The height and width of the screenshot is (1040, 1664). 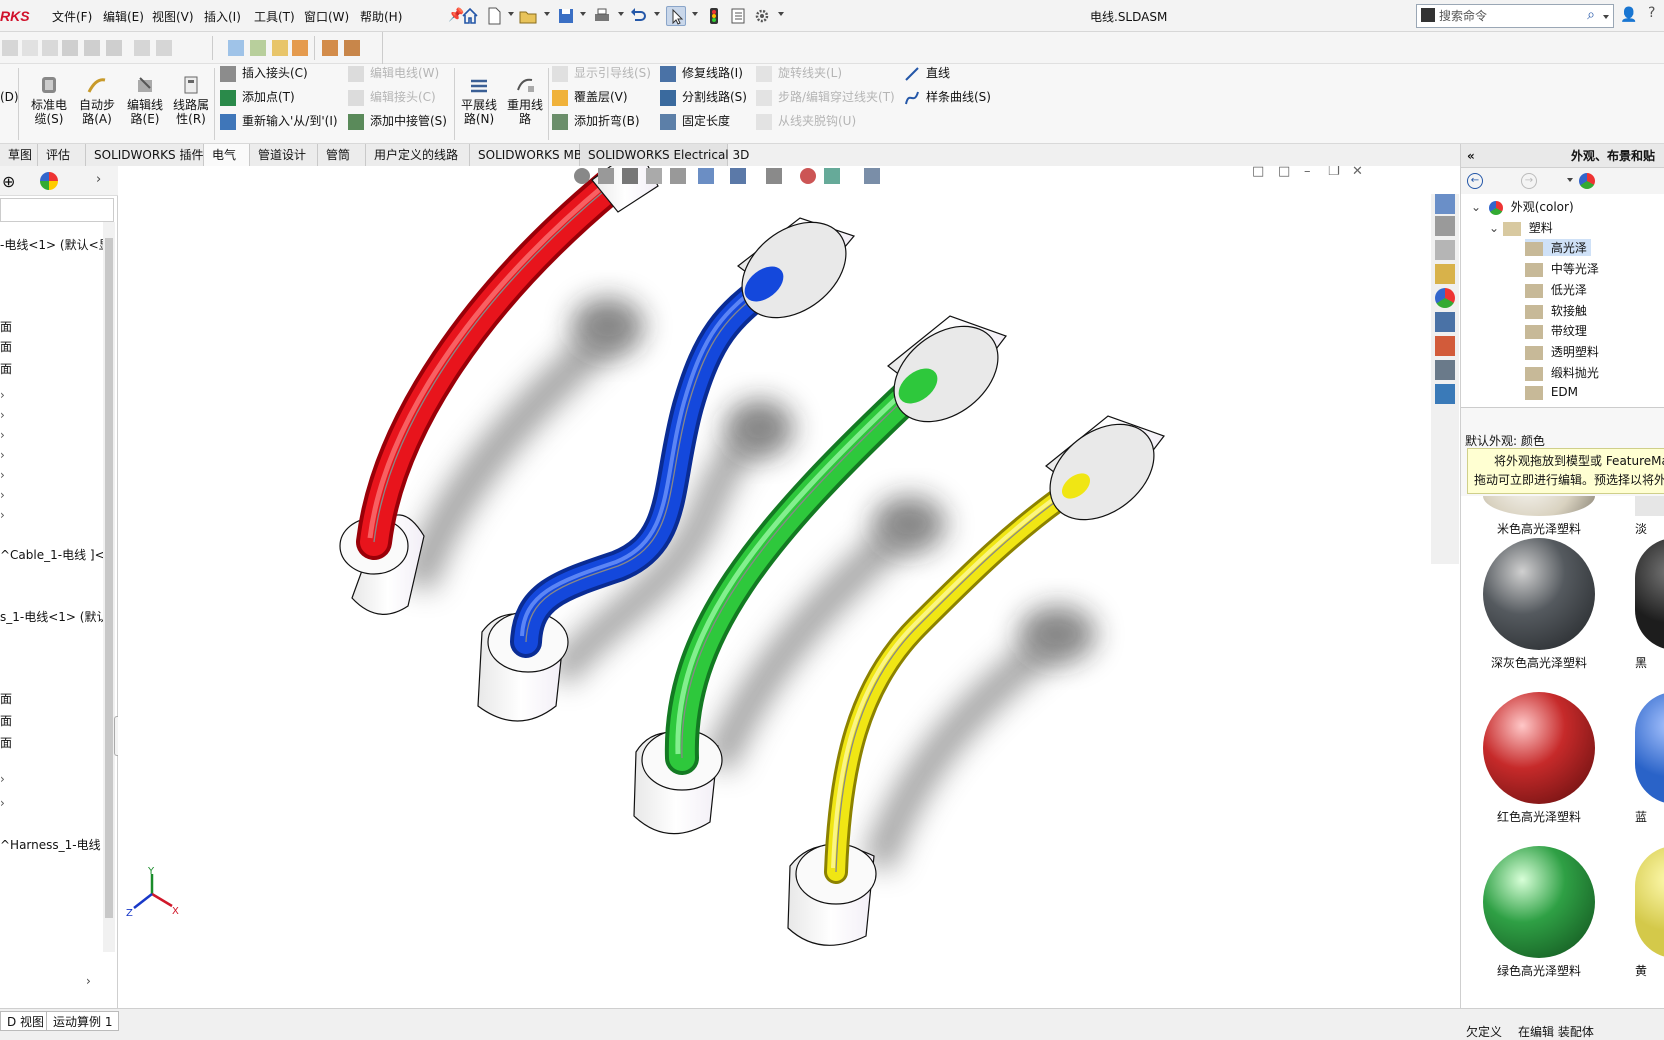 What do you see at coordinates (222, 16) in the screenshot?
I see `menu-insert: 插入(I)` at bounding box center [222, 16].